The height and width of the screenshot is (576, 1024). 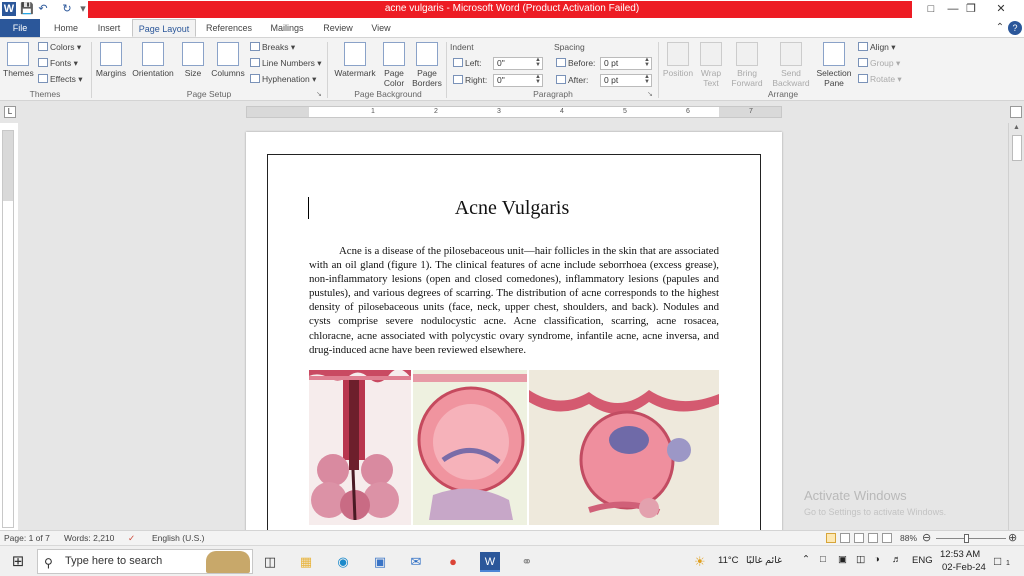 I want to click on clock-date: 02-Feb-24, so click(x=964, y=567).